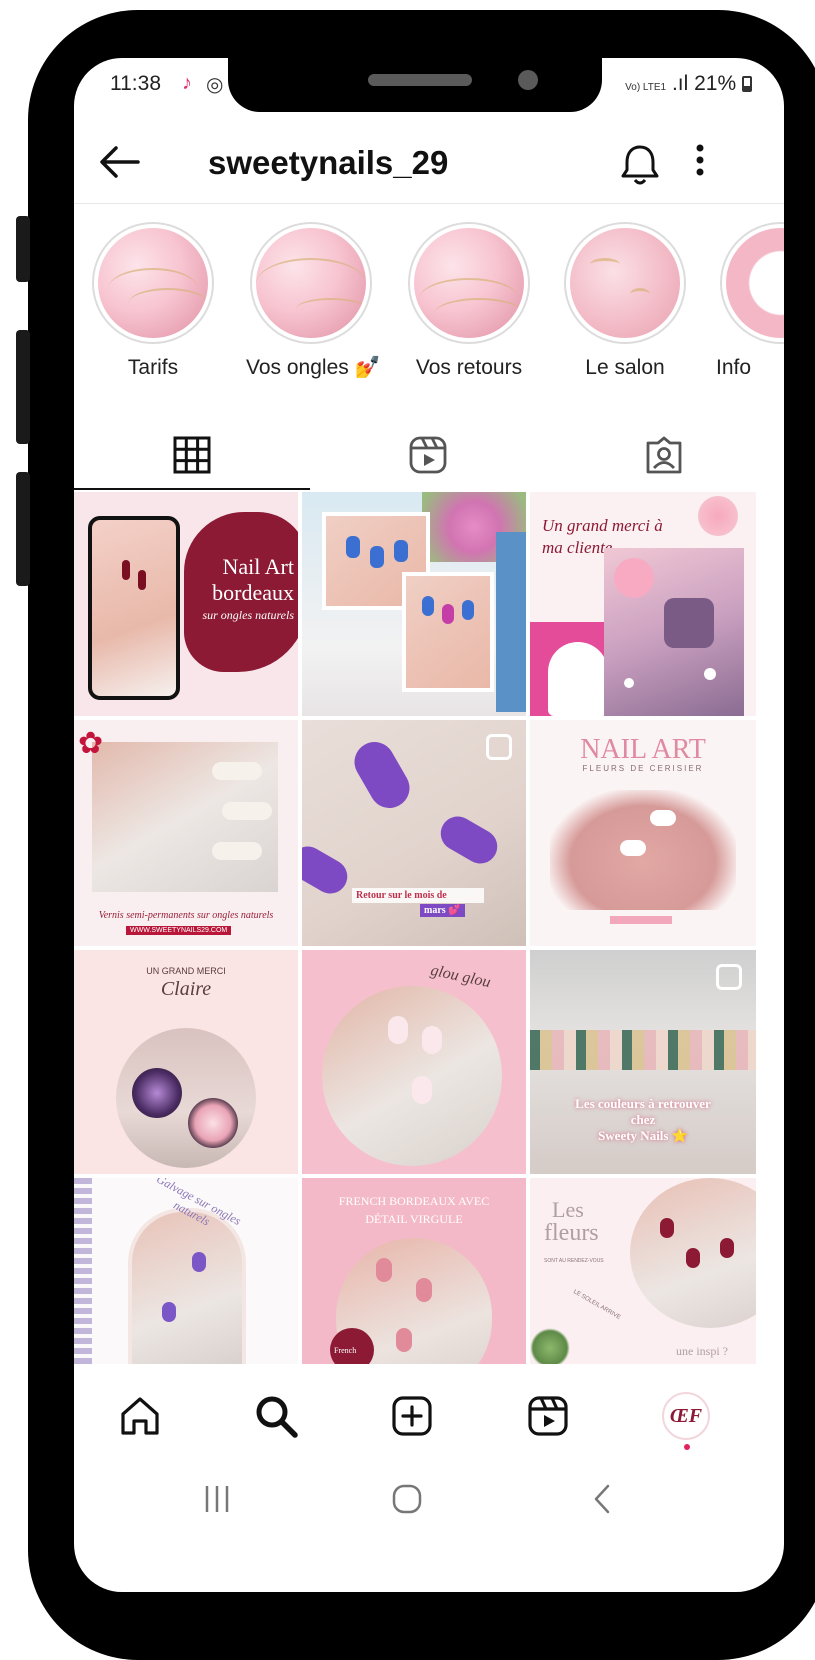 This screenshot has width=815, height=1660. Describe the element at coordinates (186, 604) in the screenshot. I see `post-tile: Nail Art bordeaux sur ongles naturels` at that location.